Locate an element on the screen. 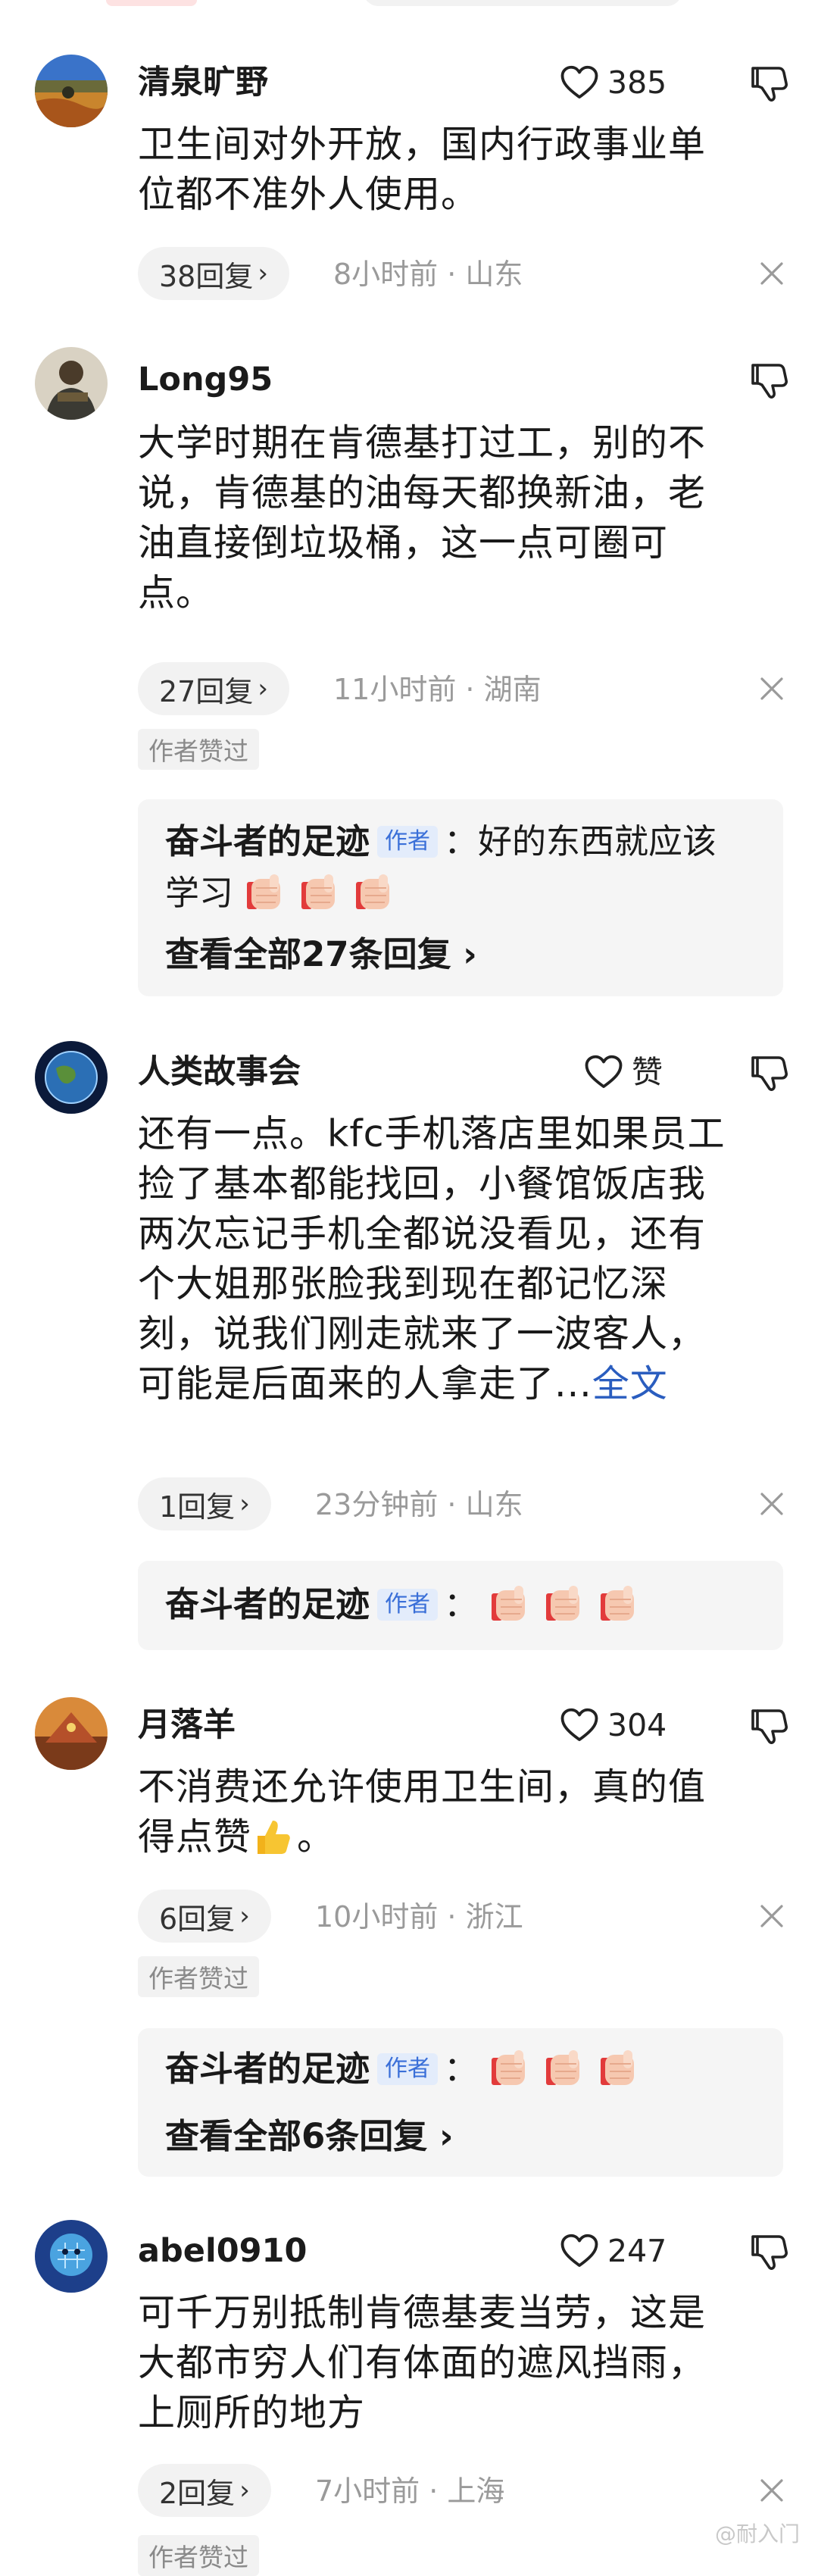  reply-text: ：好的东西就应该 is located at coordinates (581, 841).